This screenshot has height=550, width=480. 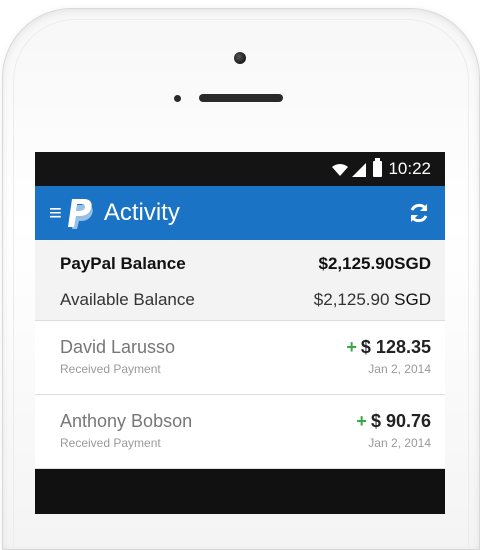 I want to click on paypal-balance-label: PayPal Balance, so click(x=123, y=263).